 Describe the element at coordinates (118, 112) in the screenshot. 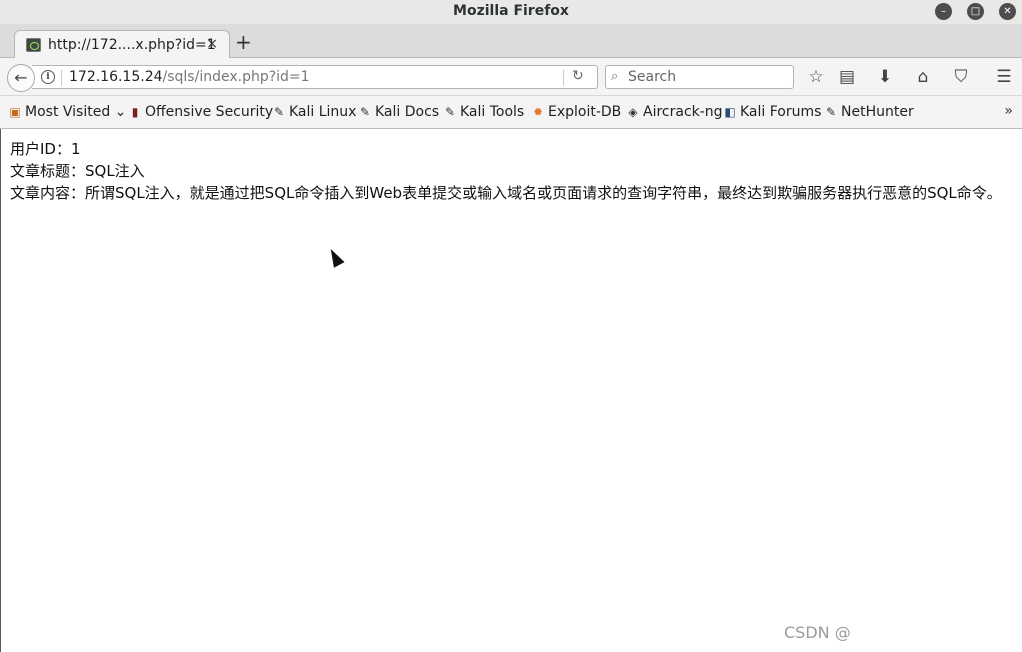

I see `chevron-down-icon: ⌄` at that location.